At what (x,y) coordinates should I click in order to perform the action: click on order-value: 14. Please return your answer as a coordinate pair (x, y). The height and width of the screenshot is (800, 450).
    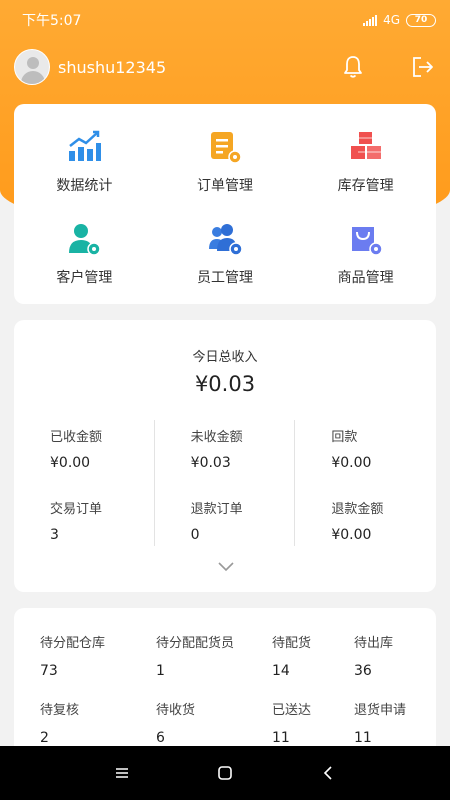
    Looking at the image, I should click on (281, 671).